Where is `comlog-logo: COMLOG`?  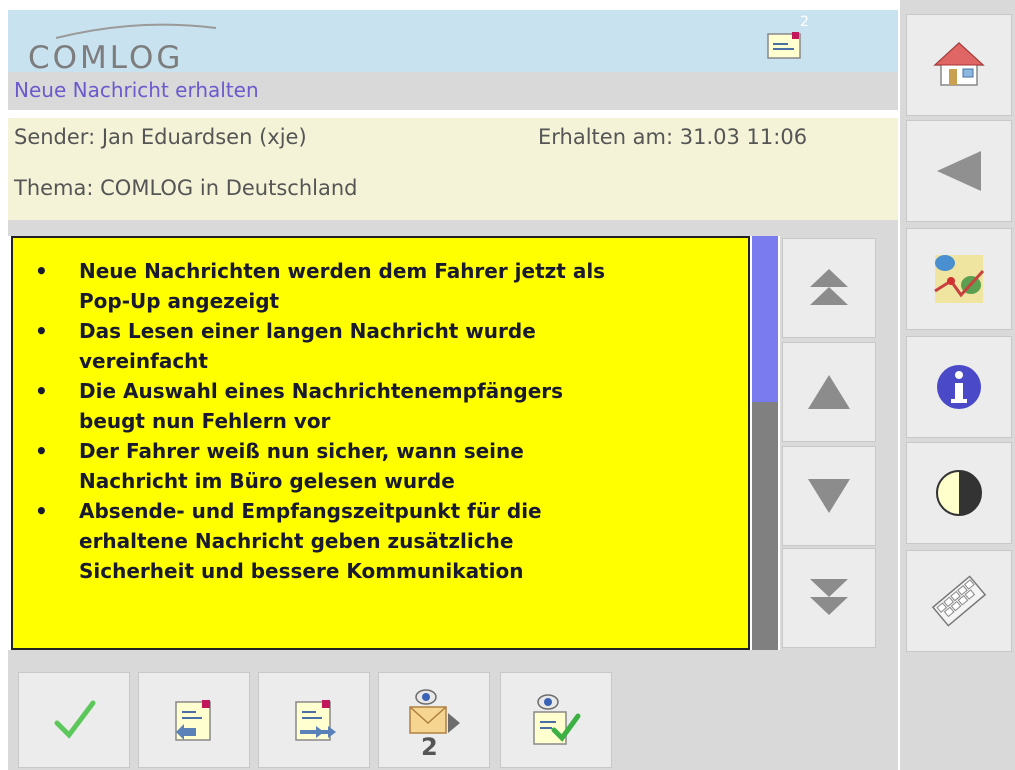 comlog-logo: COMLOG is located at coordinates (146, 49).